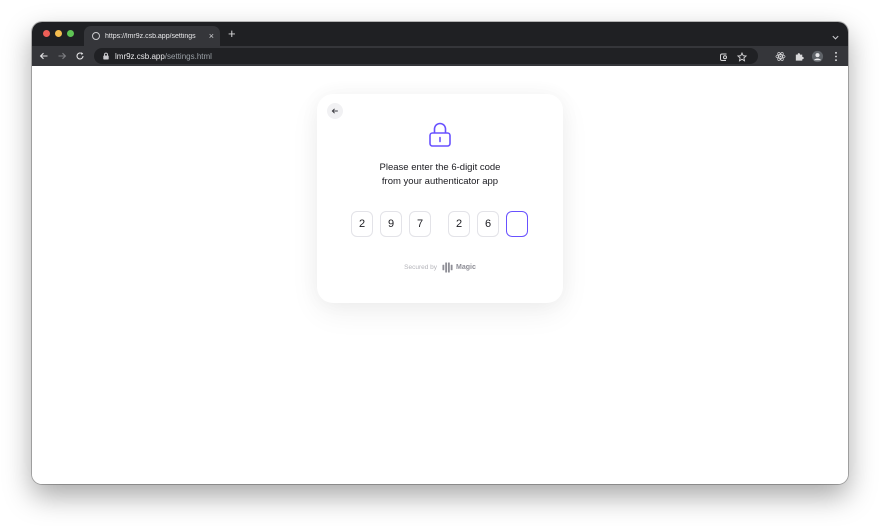 The height and width of the screenshot is (526, 880). Describe the element at coordinates (440, 167) in the screenshot. I see `prompt-line-1: Please enter the 6-digit code` at that location.